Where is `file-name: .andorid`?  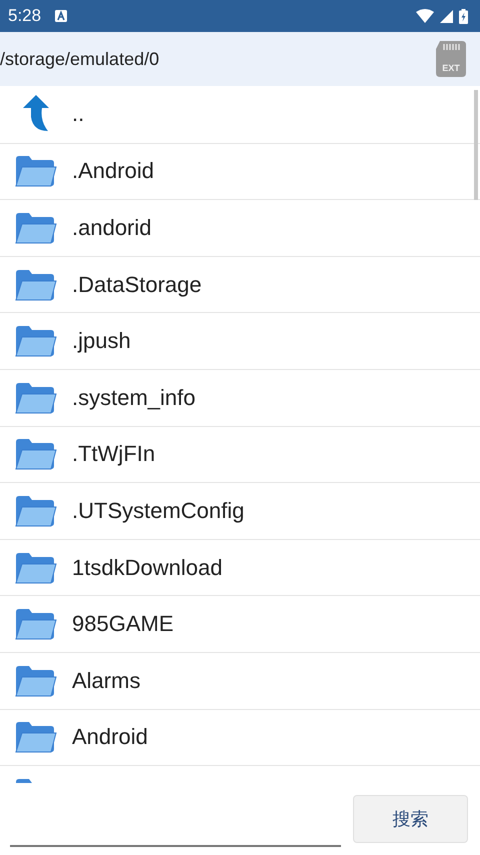
file-name: .andorid is located at coordinates (112, 227).